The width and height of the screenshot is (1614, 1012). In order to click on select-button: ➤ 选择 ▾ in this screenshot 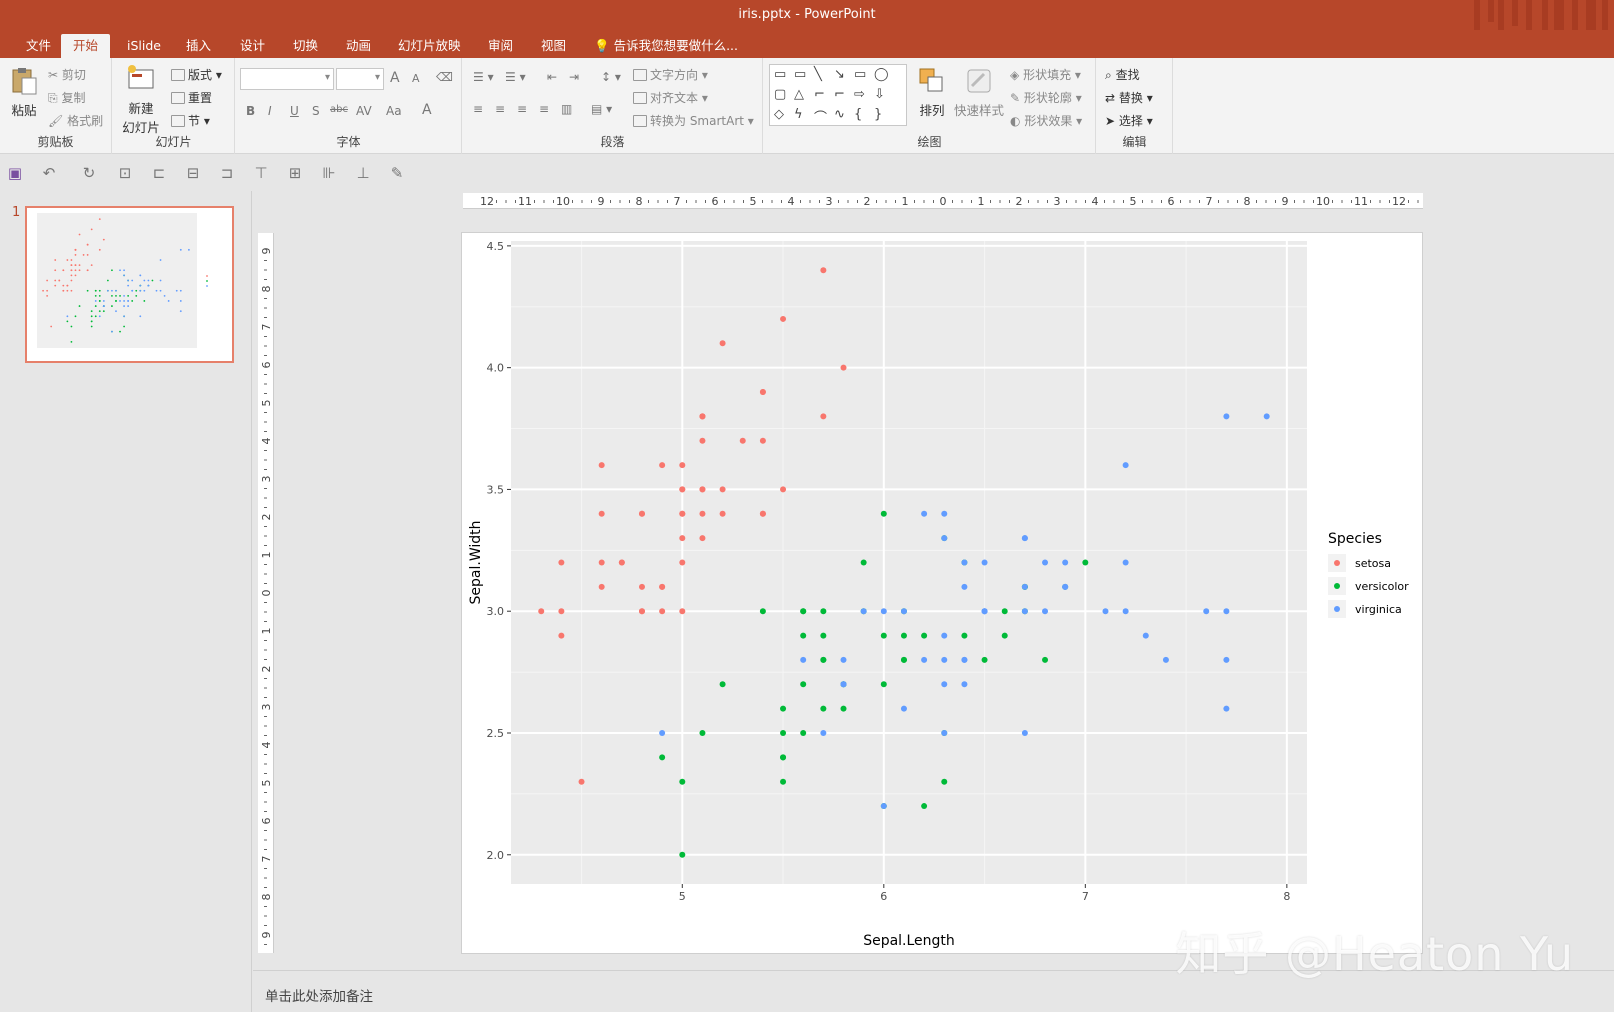, I will do `click(1129, 120)`.